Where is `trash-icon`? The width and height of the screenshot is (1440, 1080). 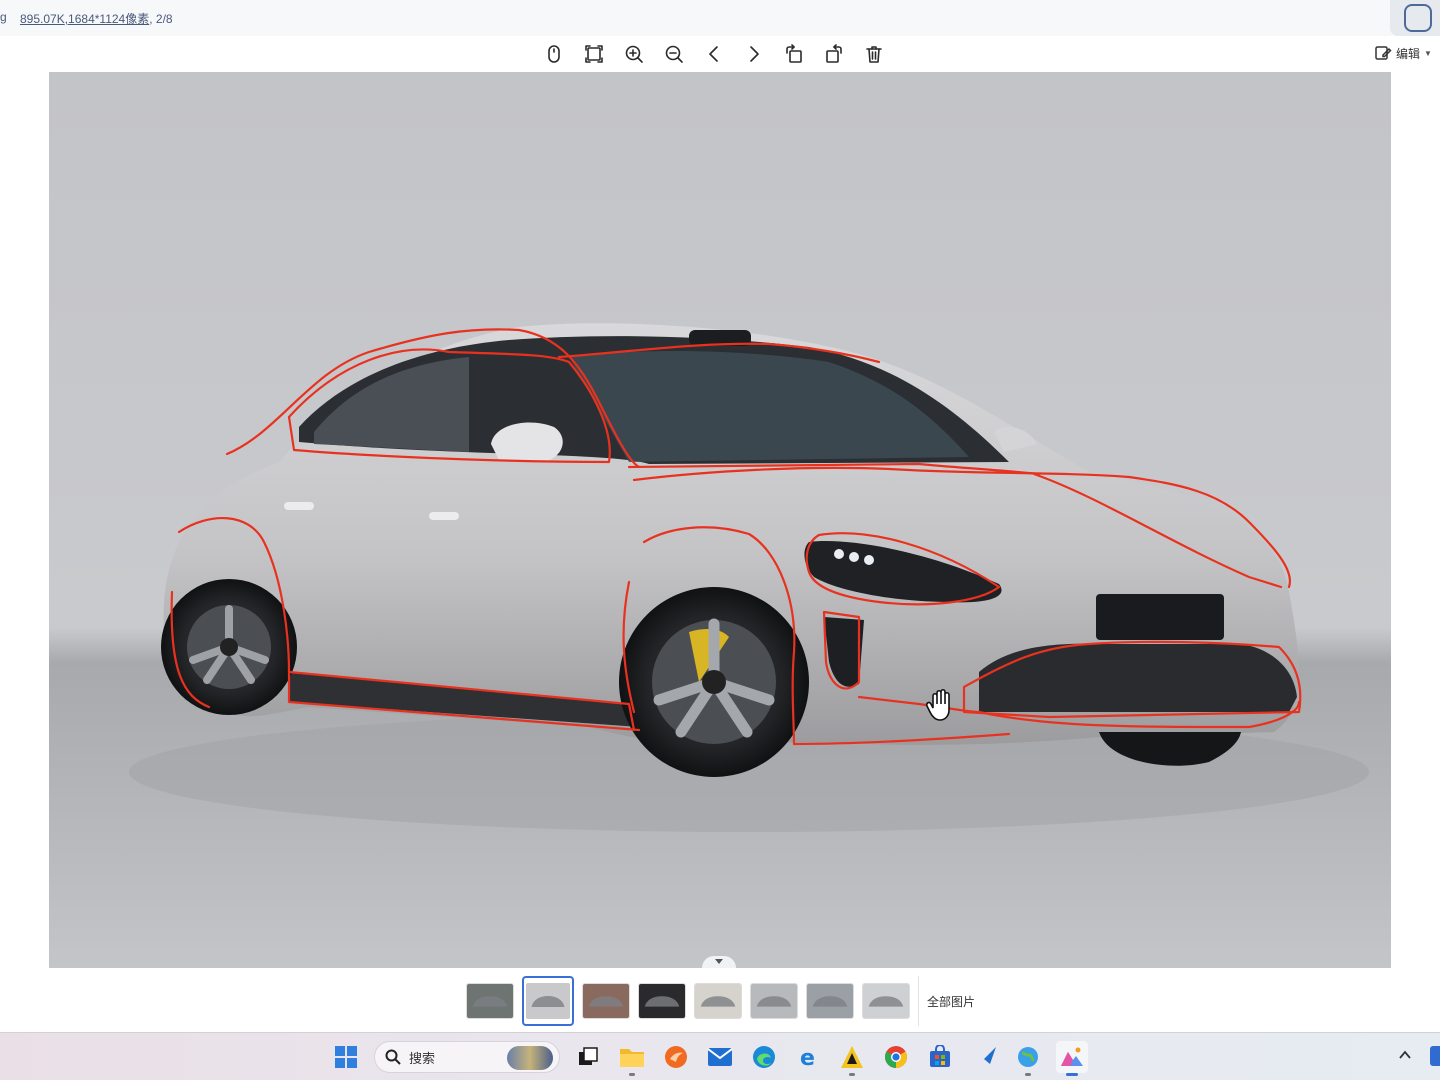 trash-icon is located at coordinates (874, 54).